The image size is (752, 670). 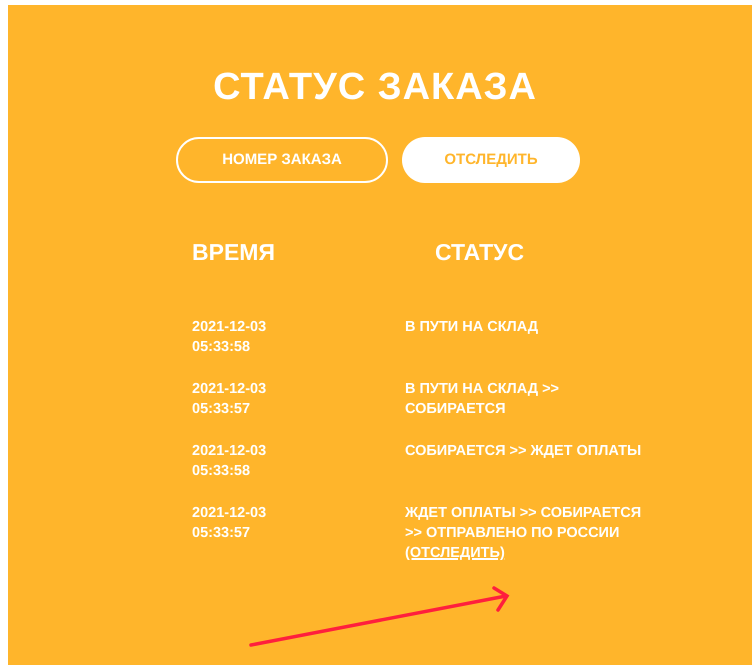 I want to click on column-header: ВРЕМЯ, so click(x=234, y=252).